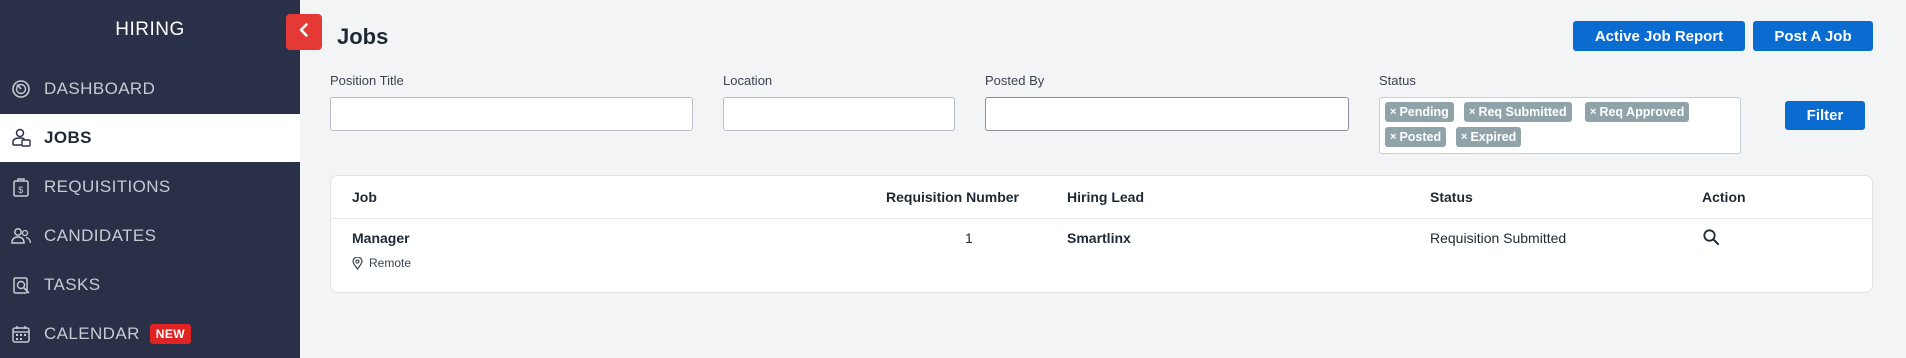 Image resolution: width=1906 pixels, height=358 pixels. I want to click on search-icon, so click(1711, 238).